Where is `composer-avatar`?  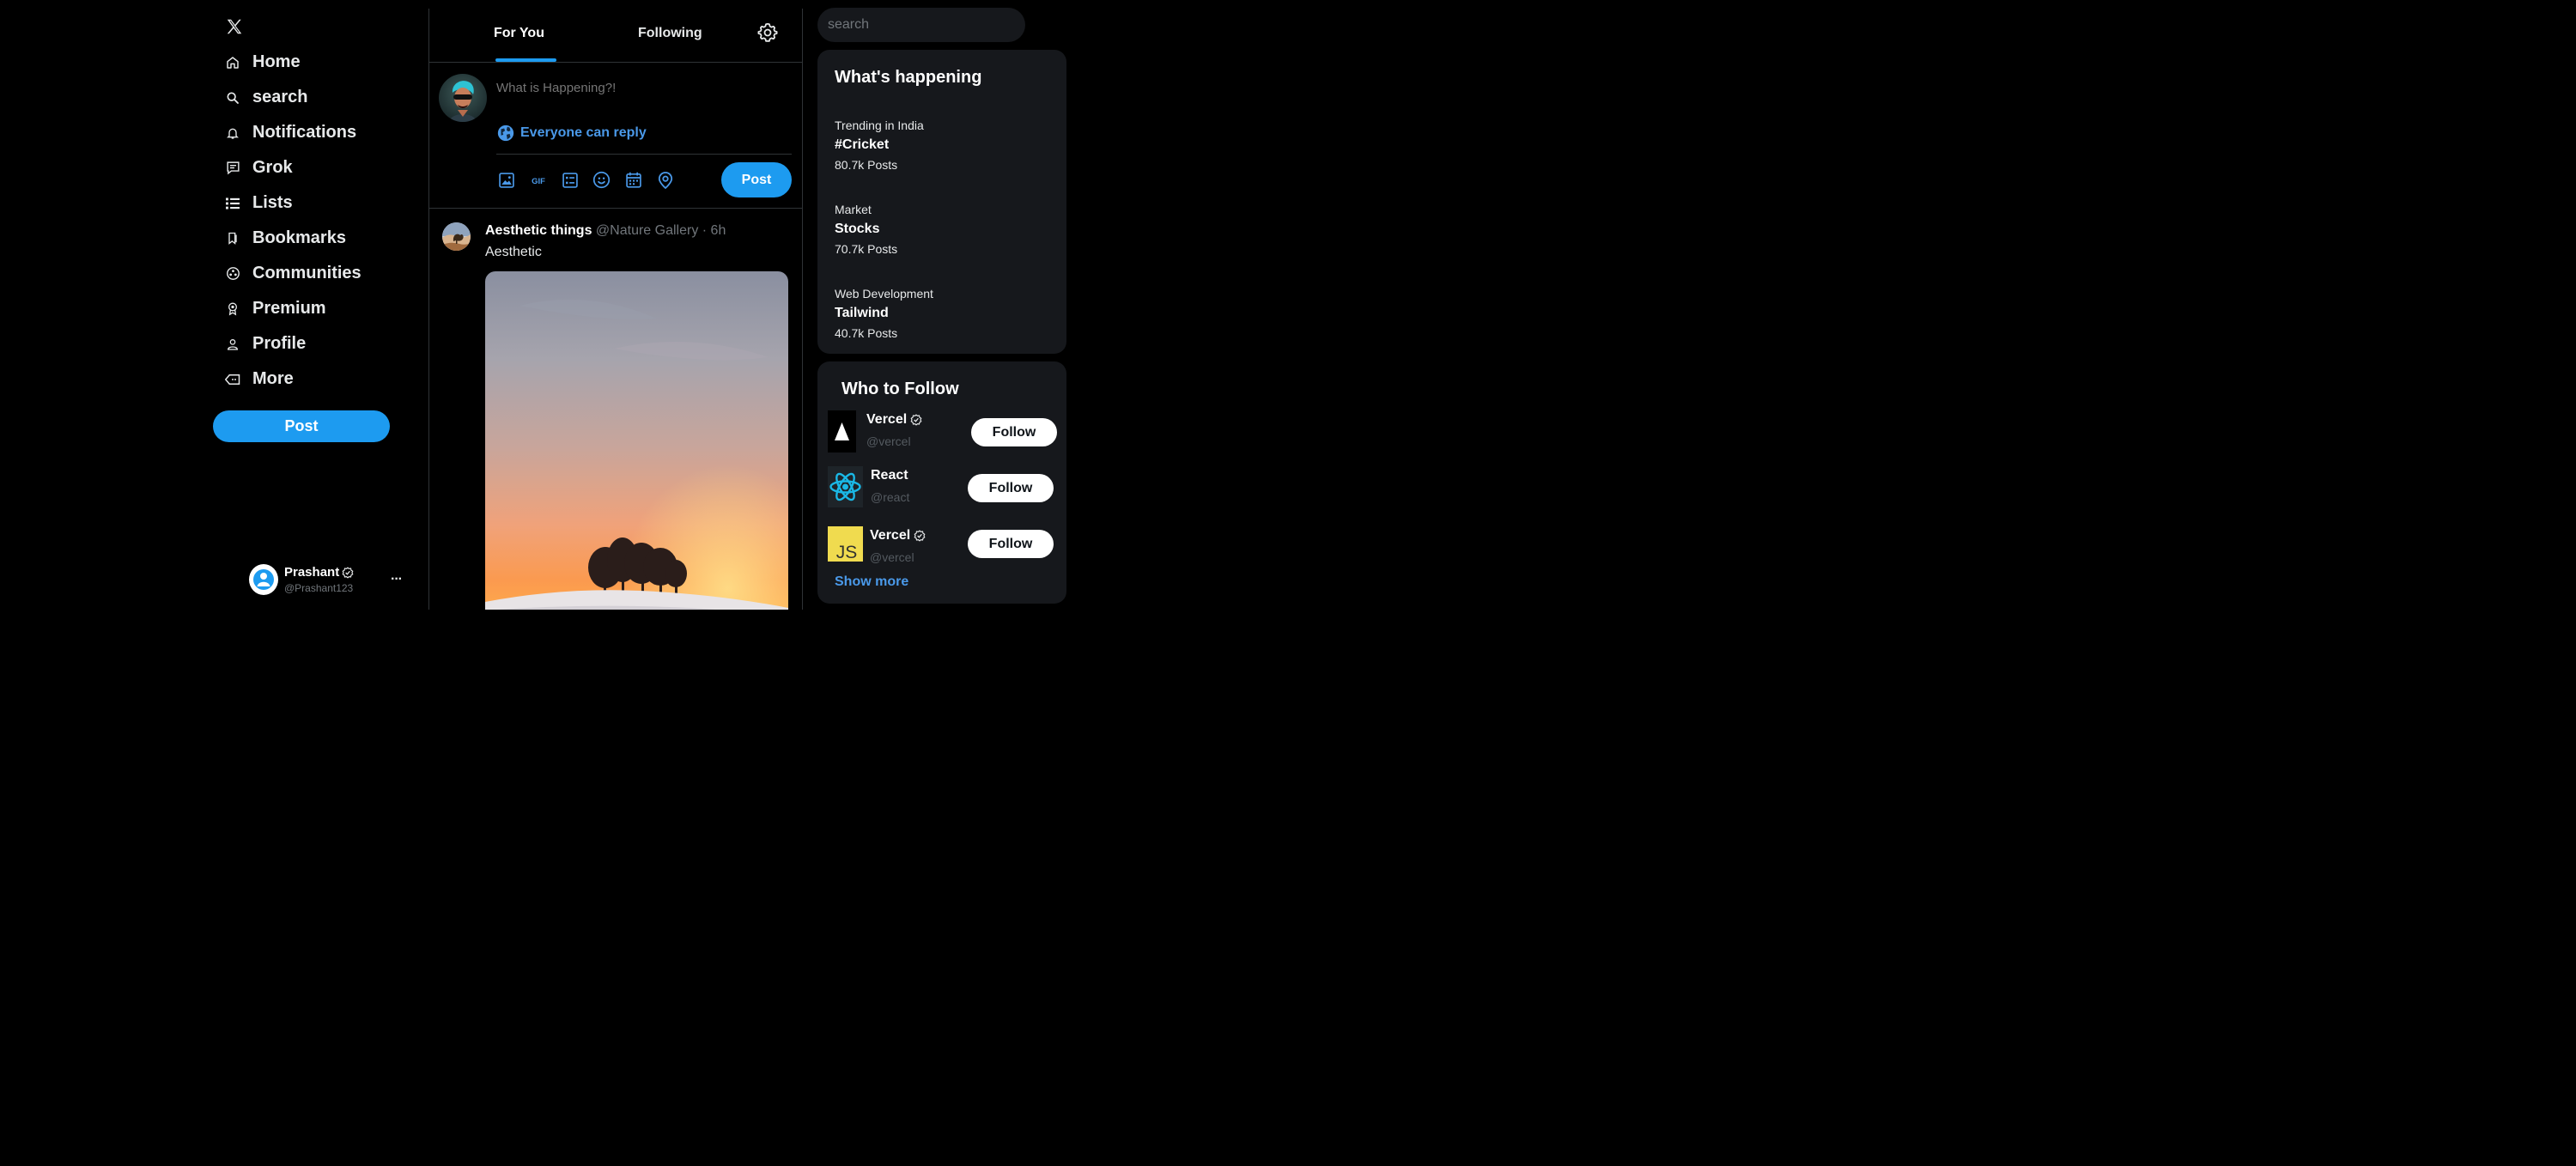 composer-avatar is located at coordinates (463, 98).